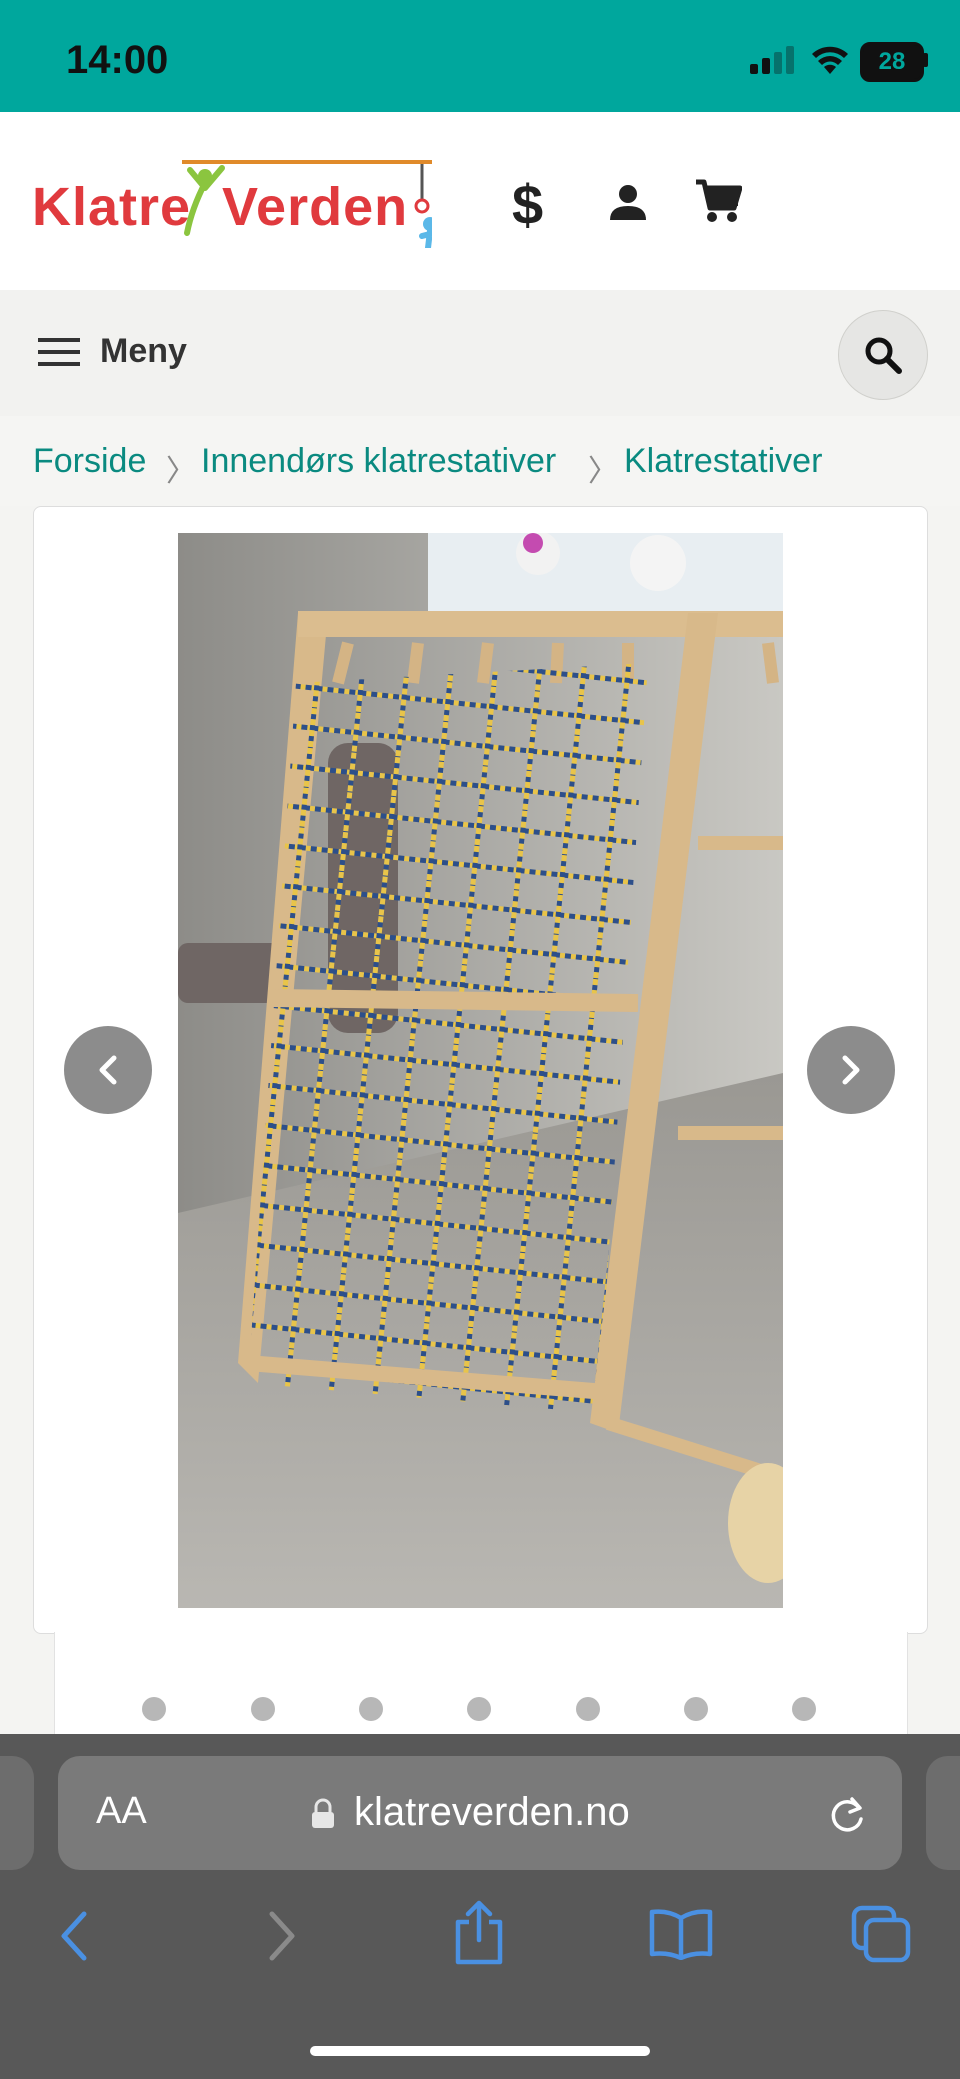 Image resolution: width=960 pixels, height=2079 pixels. I want to click on battery-level: 28, so click(892, 61).